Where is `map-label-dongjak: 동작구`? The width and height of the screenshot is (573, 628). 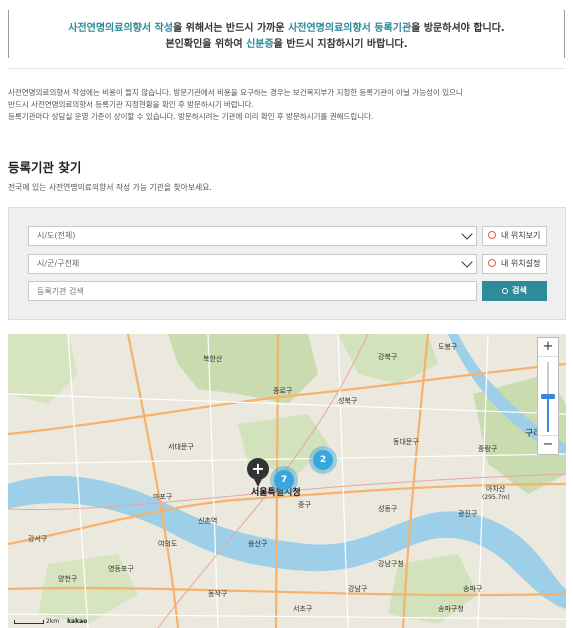
map-label-dongjak: 동작구 is located at coordinates (218, 594).